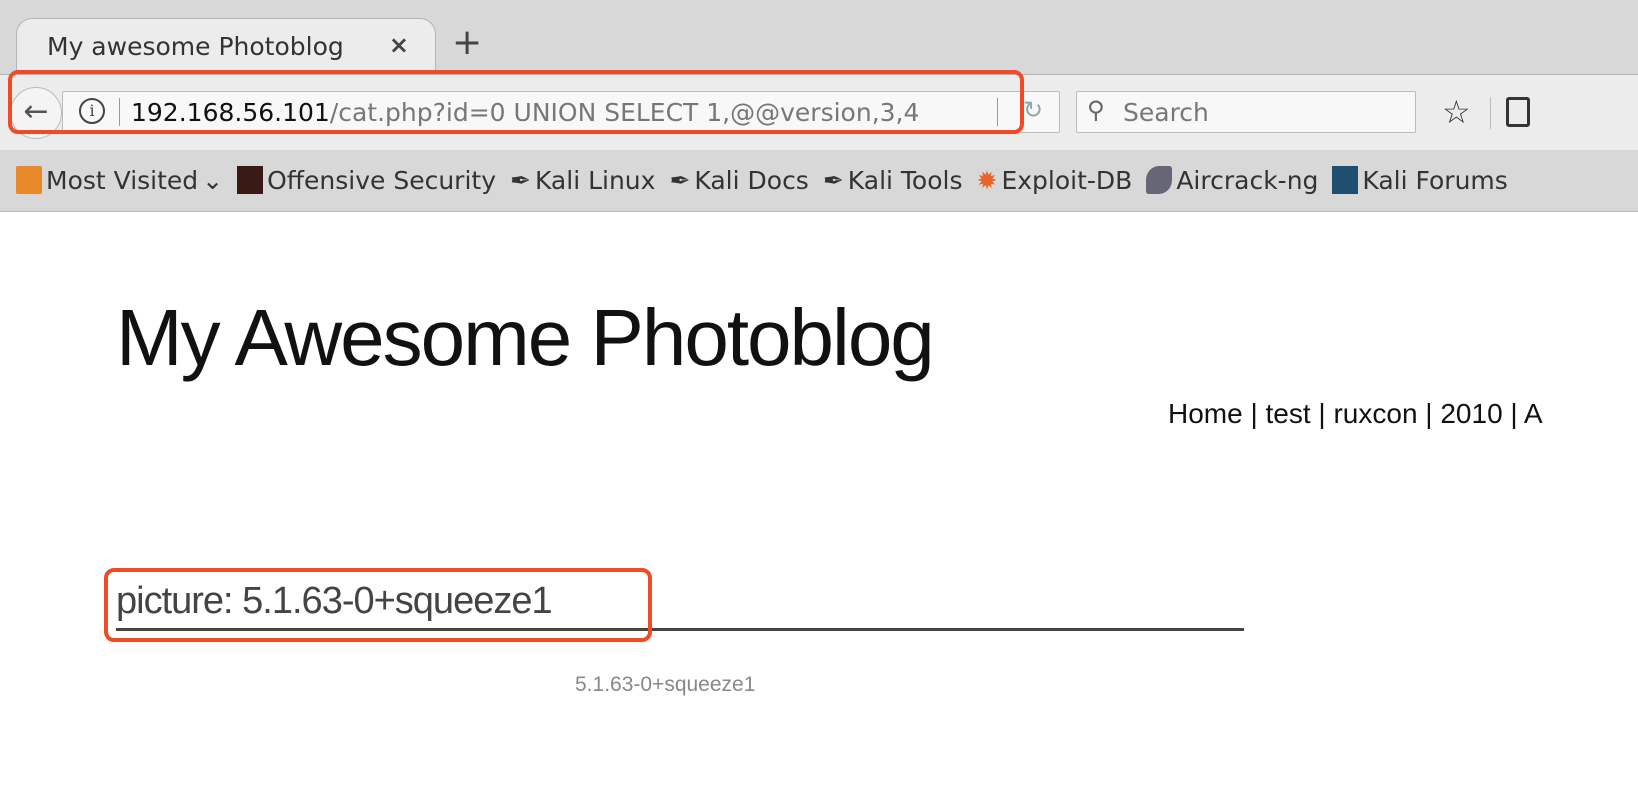 The width and height of the screenshot is (1638, 794). I want to click on picture-caption: 5.1.63-0+squeeze1, so click(665, 684).